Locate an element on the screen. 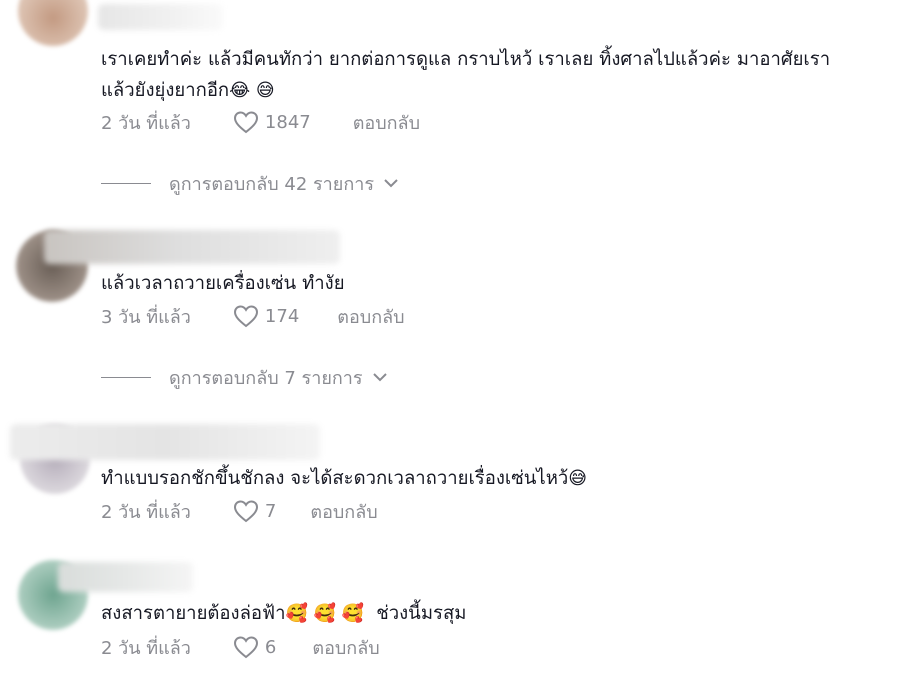  like-button: 6 is located at coordinates (254, 647).